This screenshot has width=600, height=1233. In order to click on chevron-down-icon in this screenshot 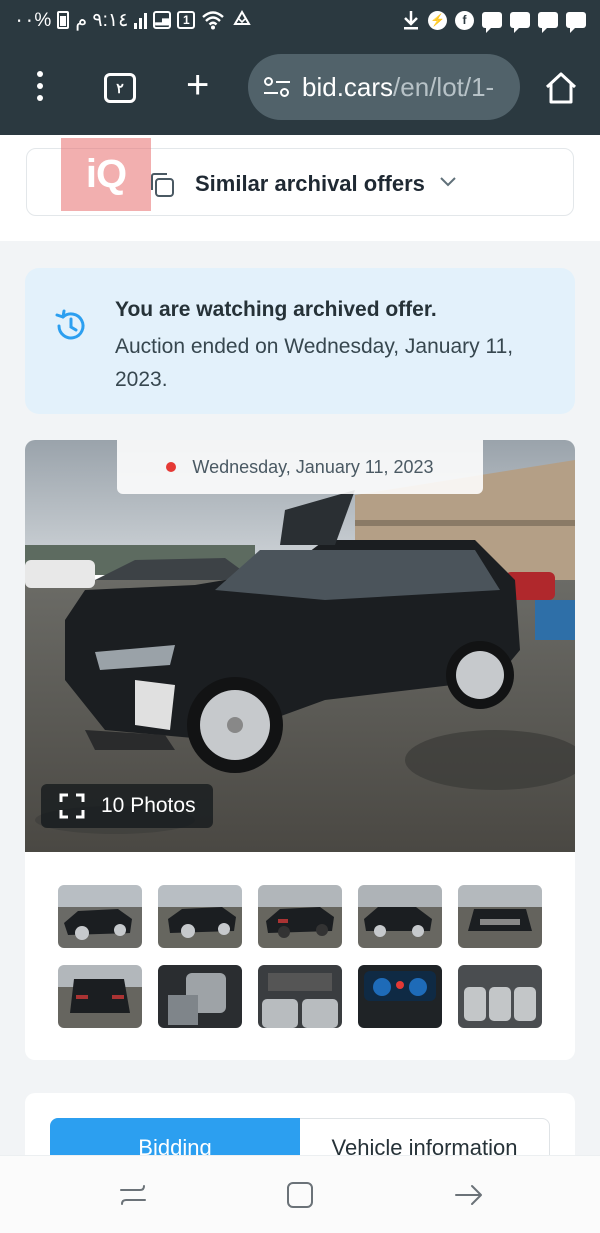, I will do `click(448, 182)`.